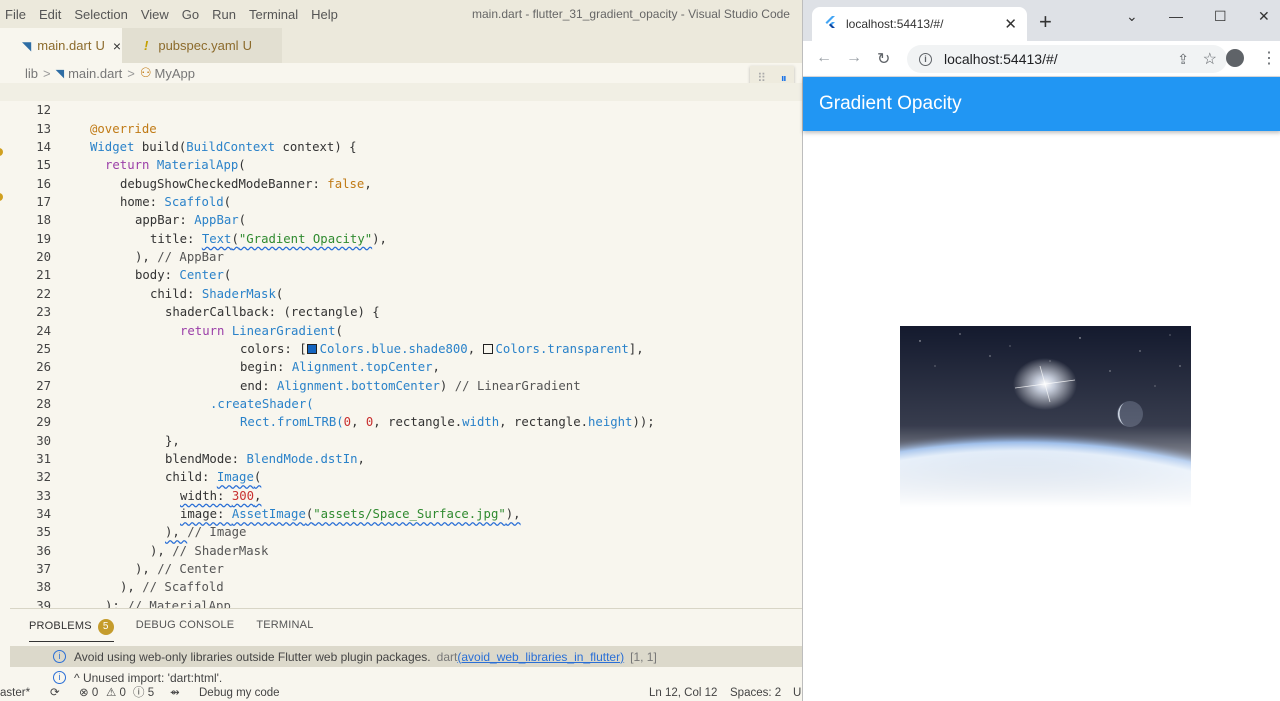 The width and height of the screenshot is (1280, 701). Describe the element at coordinates (64, 45) in the screenshot. I see `tab-label: main.dart` at that location.